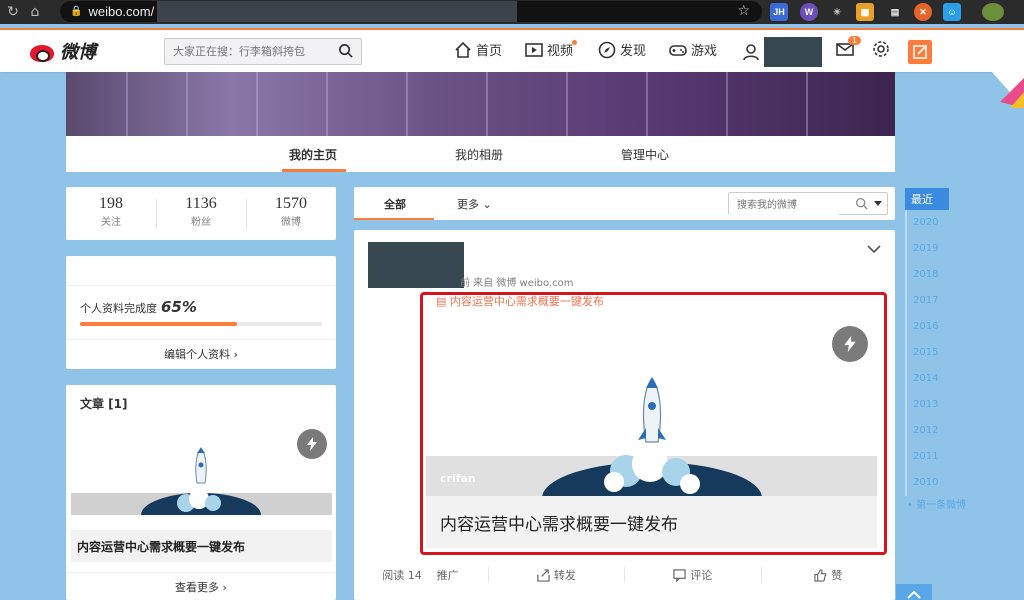  What do you see at coordinates (849, 49) in the screenshot?
I see `messages-button: 1` at bounding box center [849, 49].